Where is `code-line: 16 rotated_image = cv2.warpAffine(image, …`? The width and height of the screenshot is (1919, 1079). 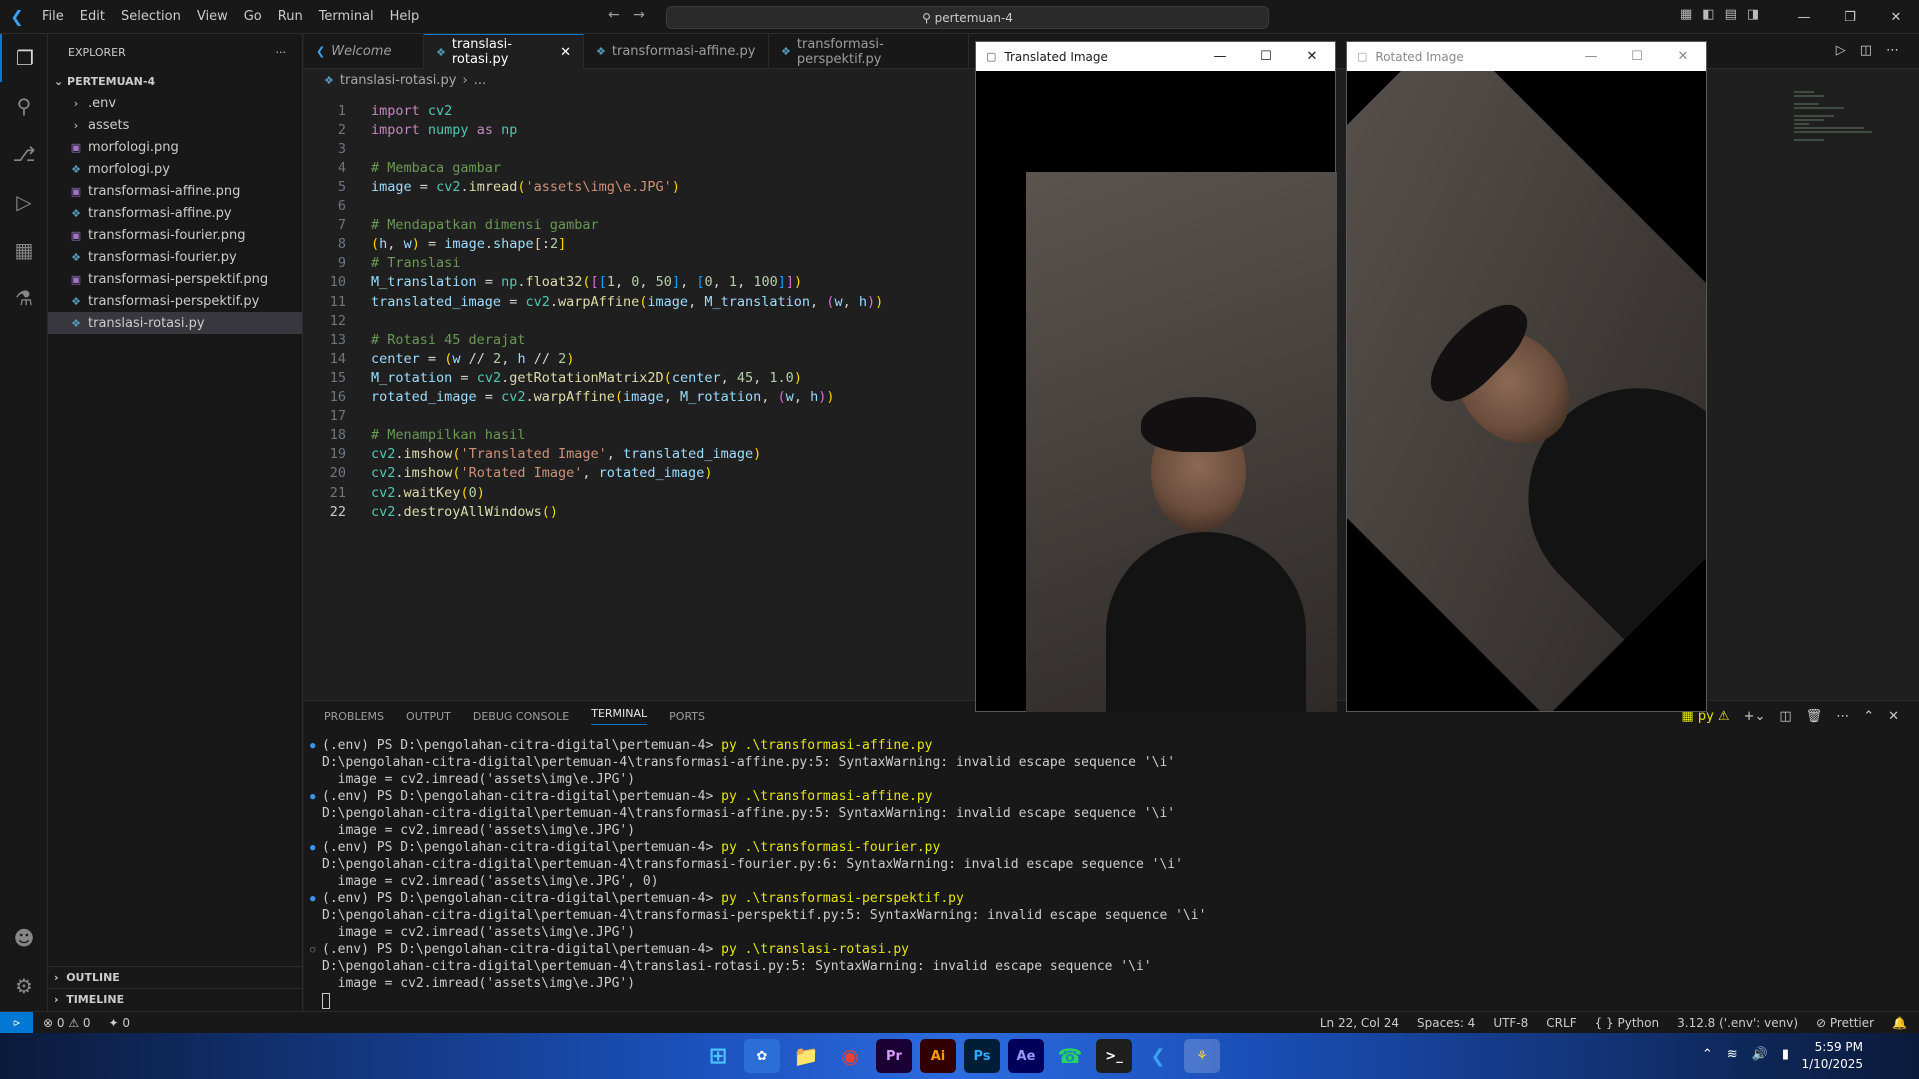 code-line: 16 rotated_image = cv2.warpAffine(image, … is located at coordinates (569, 397).